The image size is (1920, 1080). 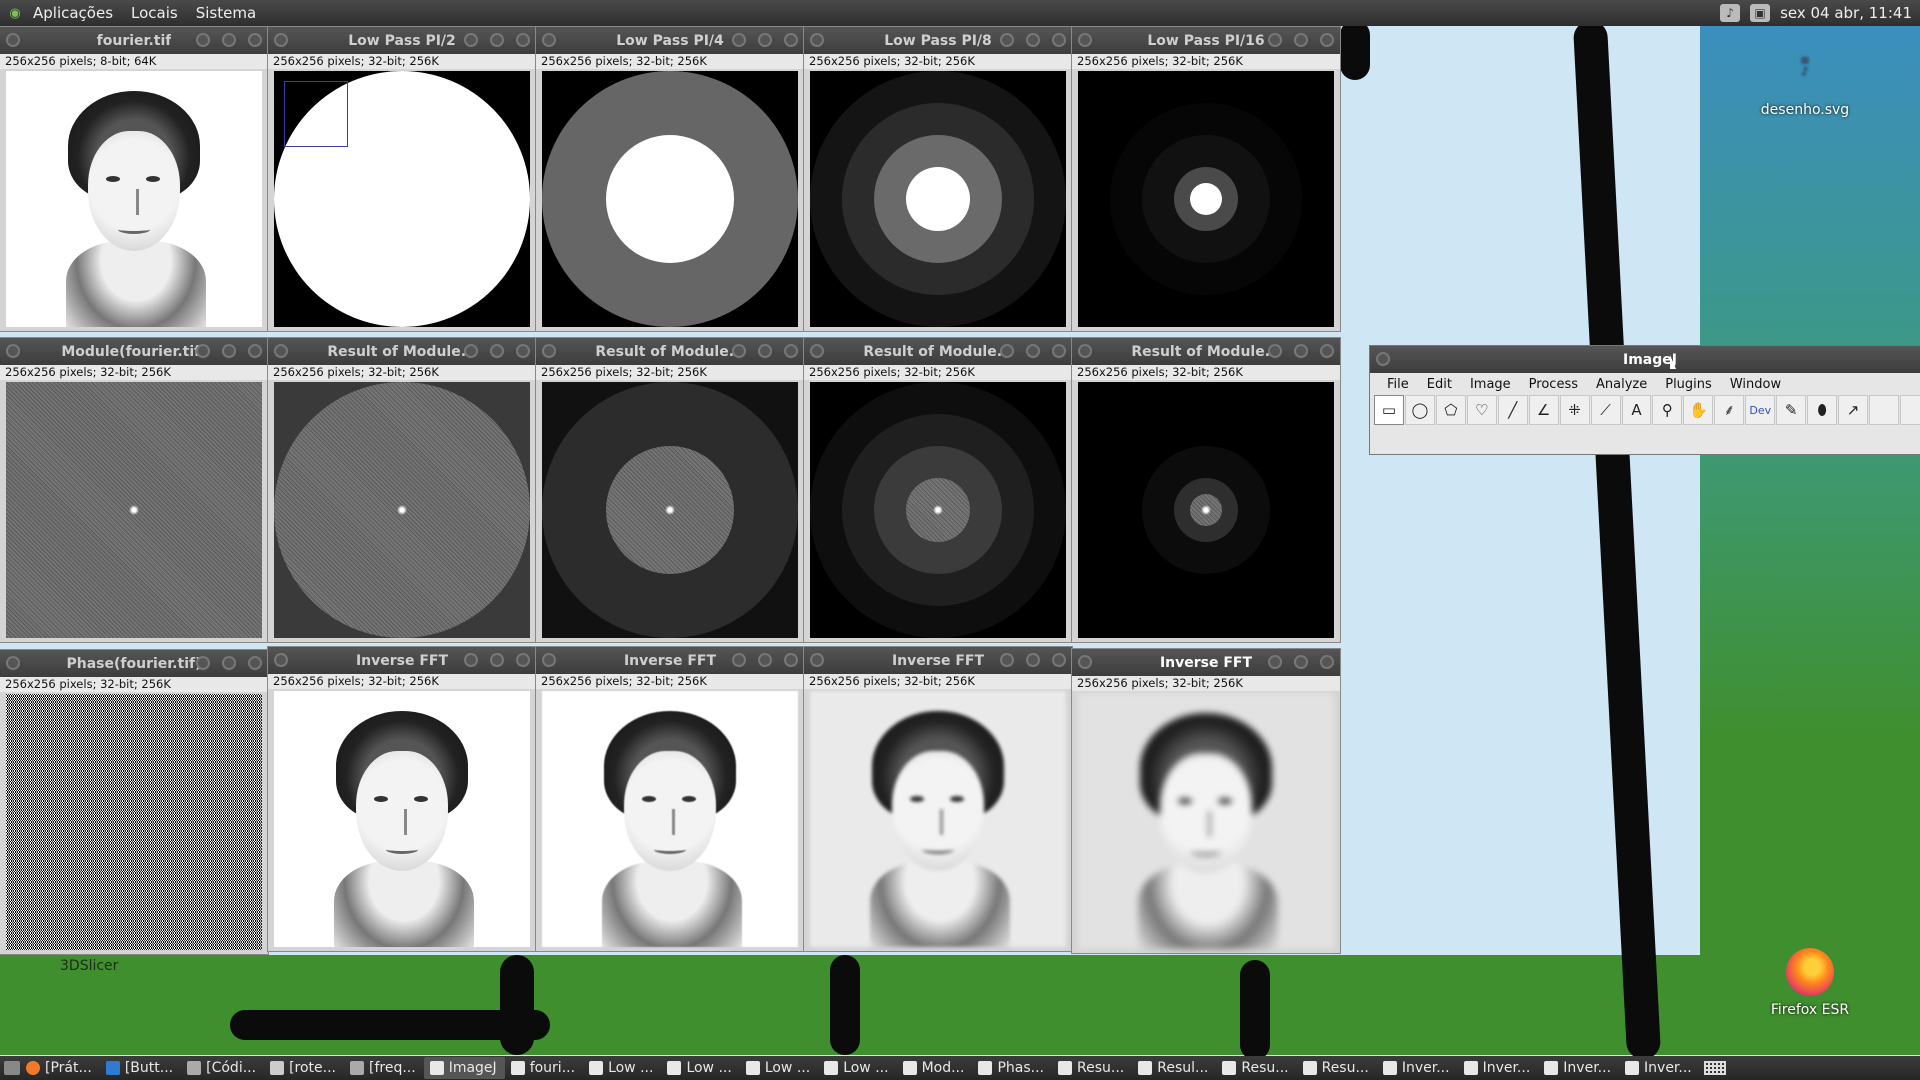 What do you see at coordinates (1553, 384) in the screenshot?
I see `menu-process: Process` at bounding box center [1553, 384].